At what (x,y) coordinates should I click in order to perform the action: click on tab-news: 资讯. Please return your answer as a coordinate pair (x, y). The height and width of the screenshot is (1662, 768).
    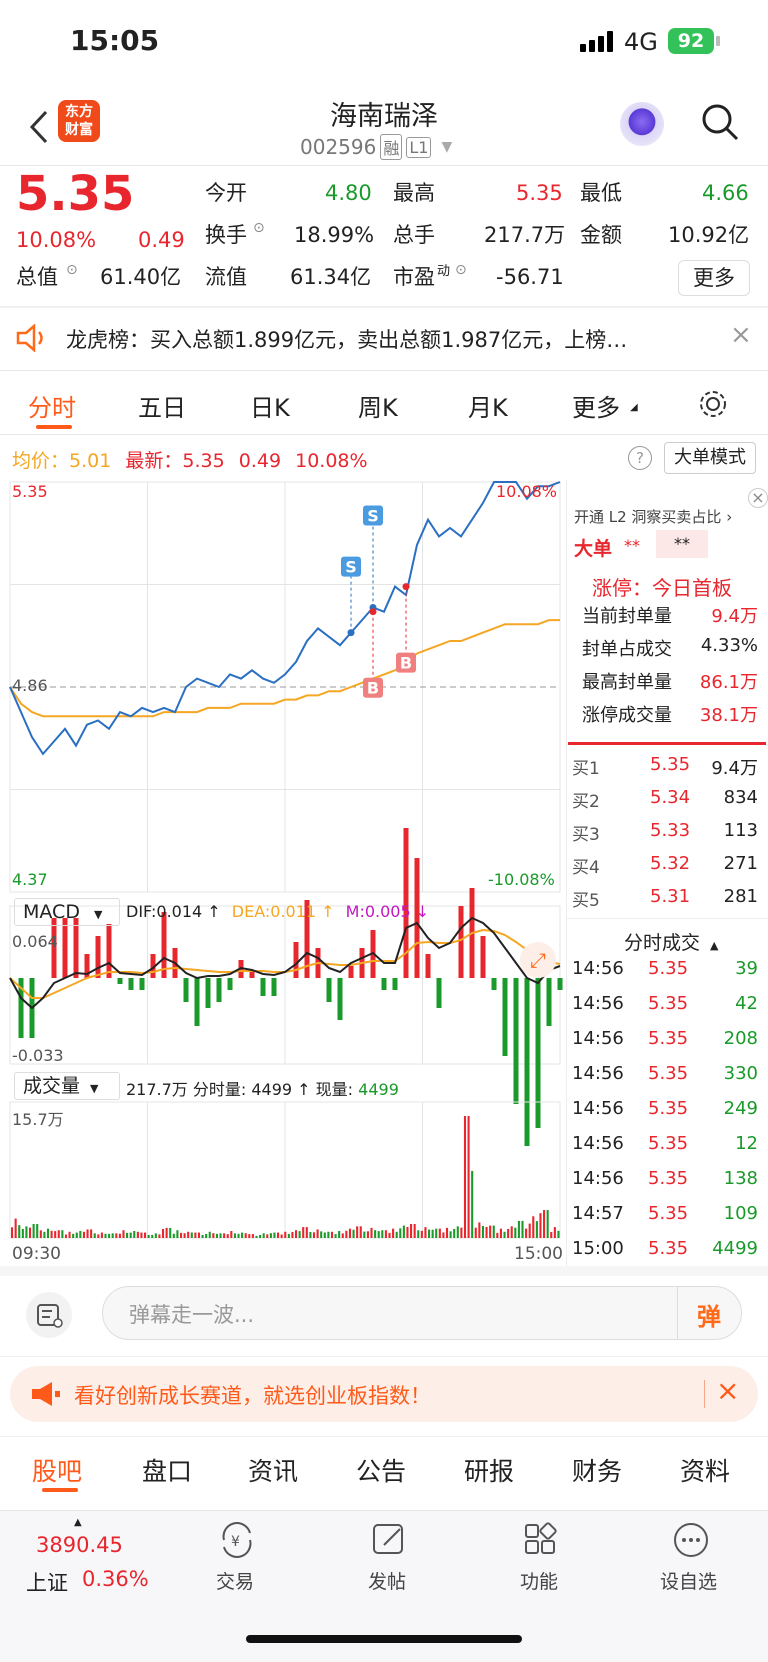
    Looking at the image, I should click on (273, 1470).